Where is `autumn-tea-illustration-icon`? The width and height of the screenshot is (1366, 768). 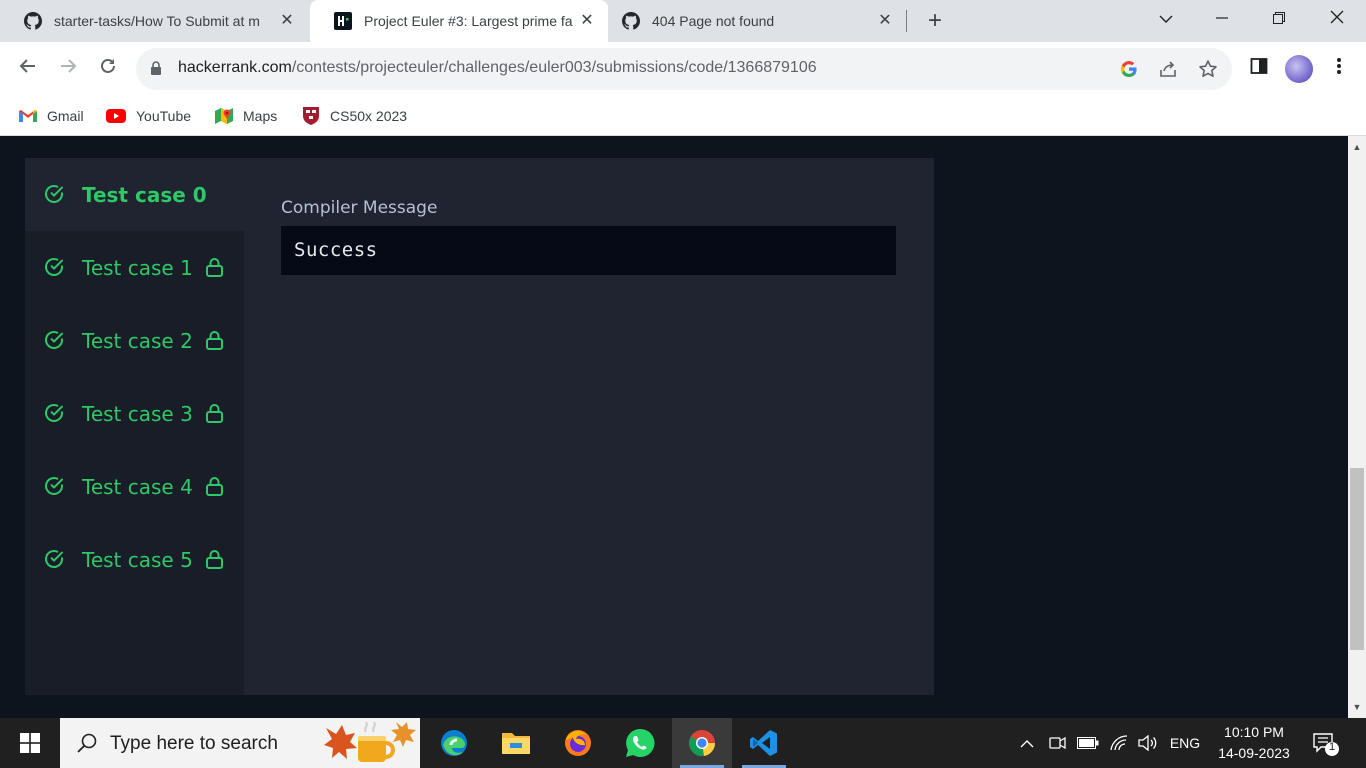
autumn-tea-illustration-icon is located at coordinates (371, 743).